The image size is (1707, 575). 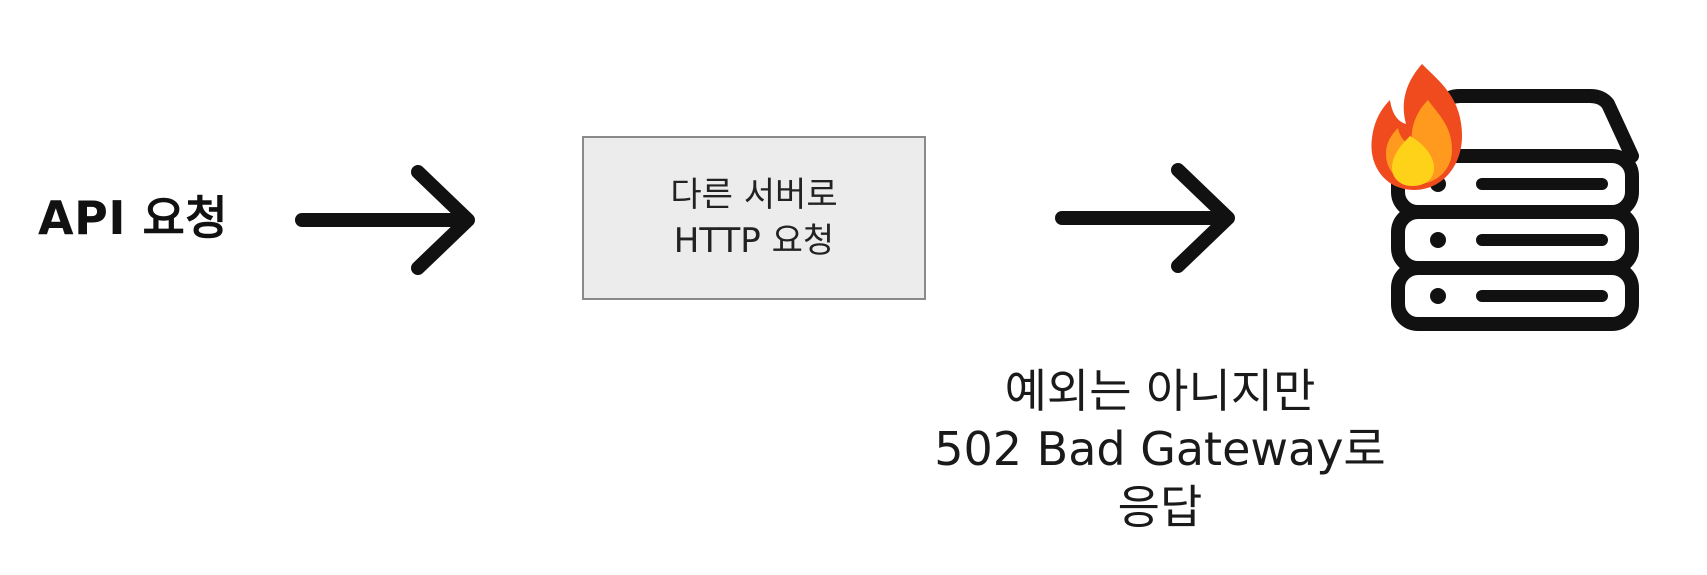 I want to click on response-line-3: 응답, so click(x=1160, y=507).